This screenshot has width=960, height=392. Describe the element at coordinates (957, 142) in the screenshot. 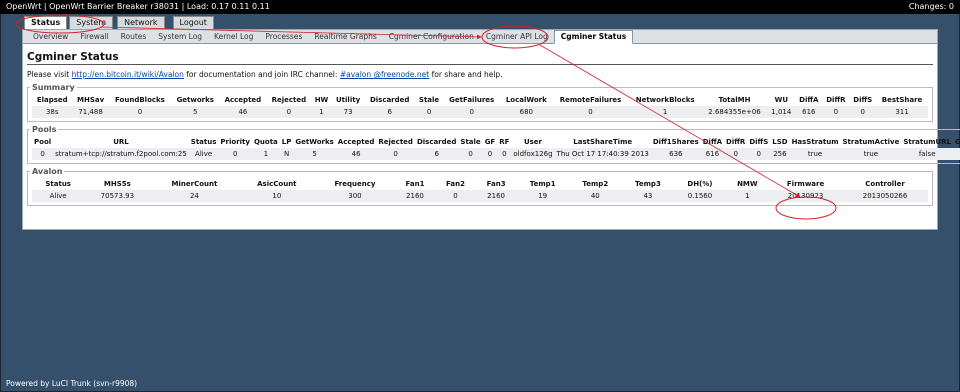

I see `column-header: GBT` at that location.